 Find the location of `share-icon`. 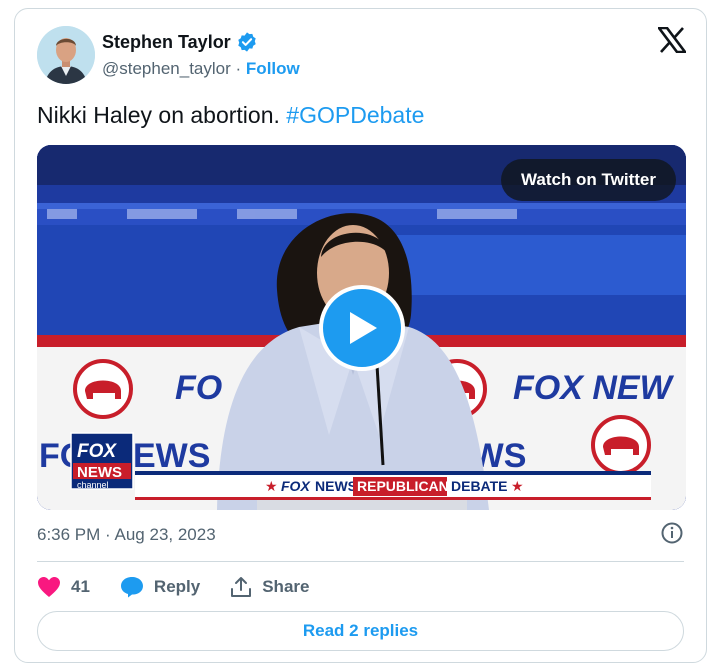

share-icon is located at coordinates (241, 587).